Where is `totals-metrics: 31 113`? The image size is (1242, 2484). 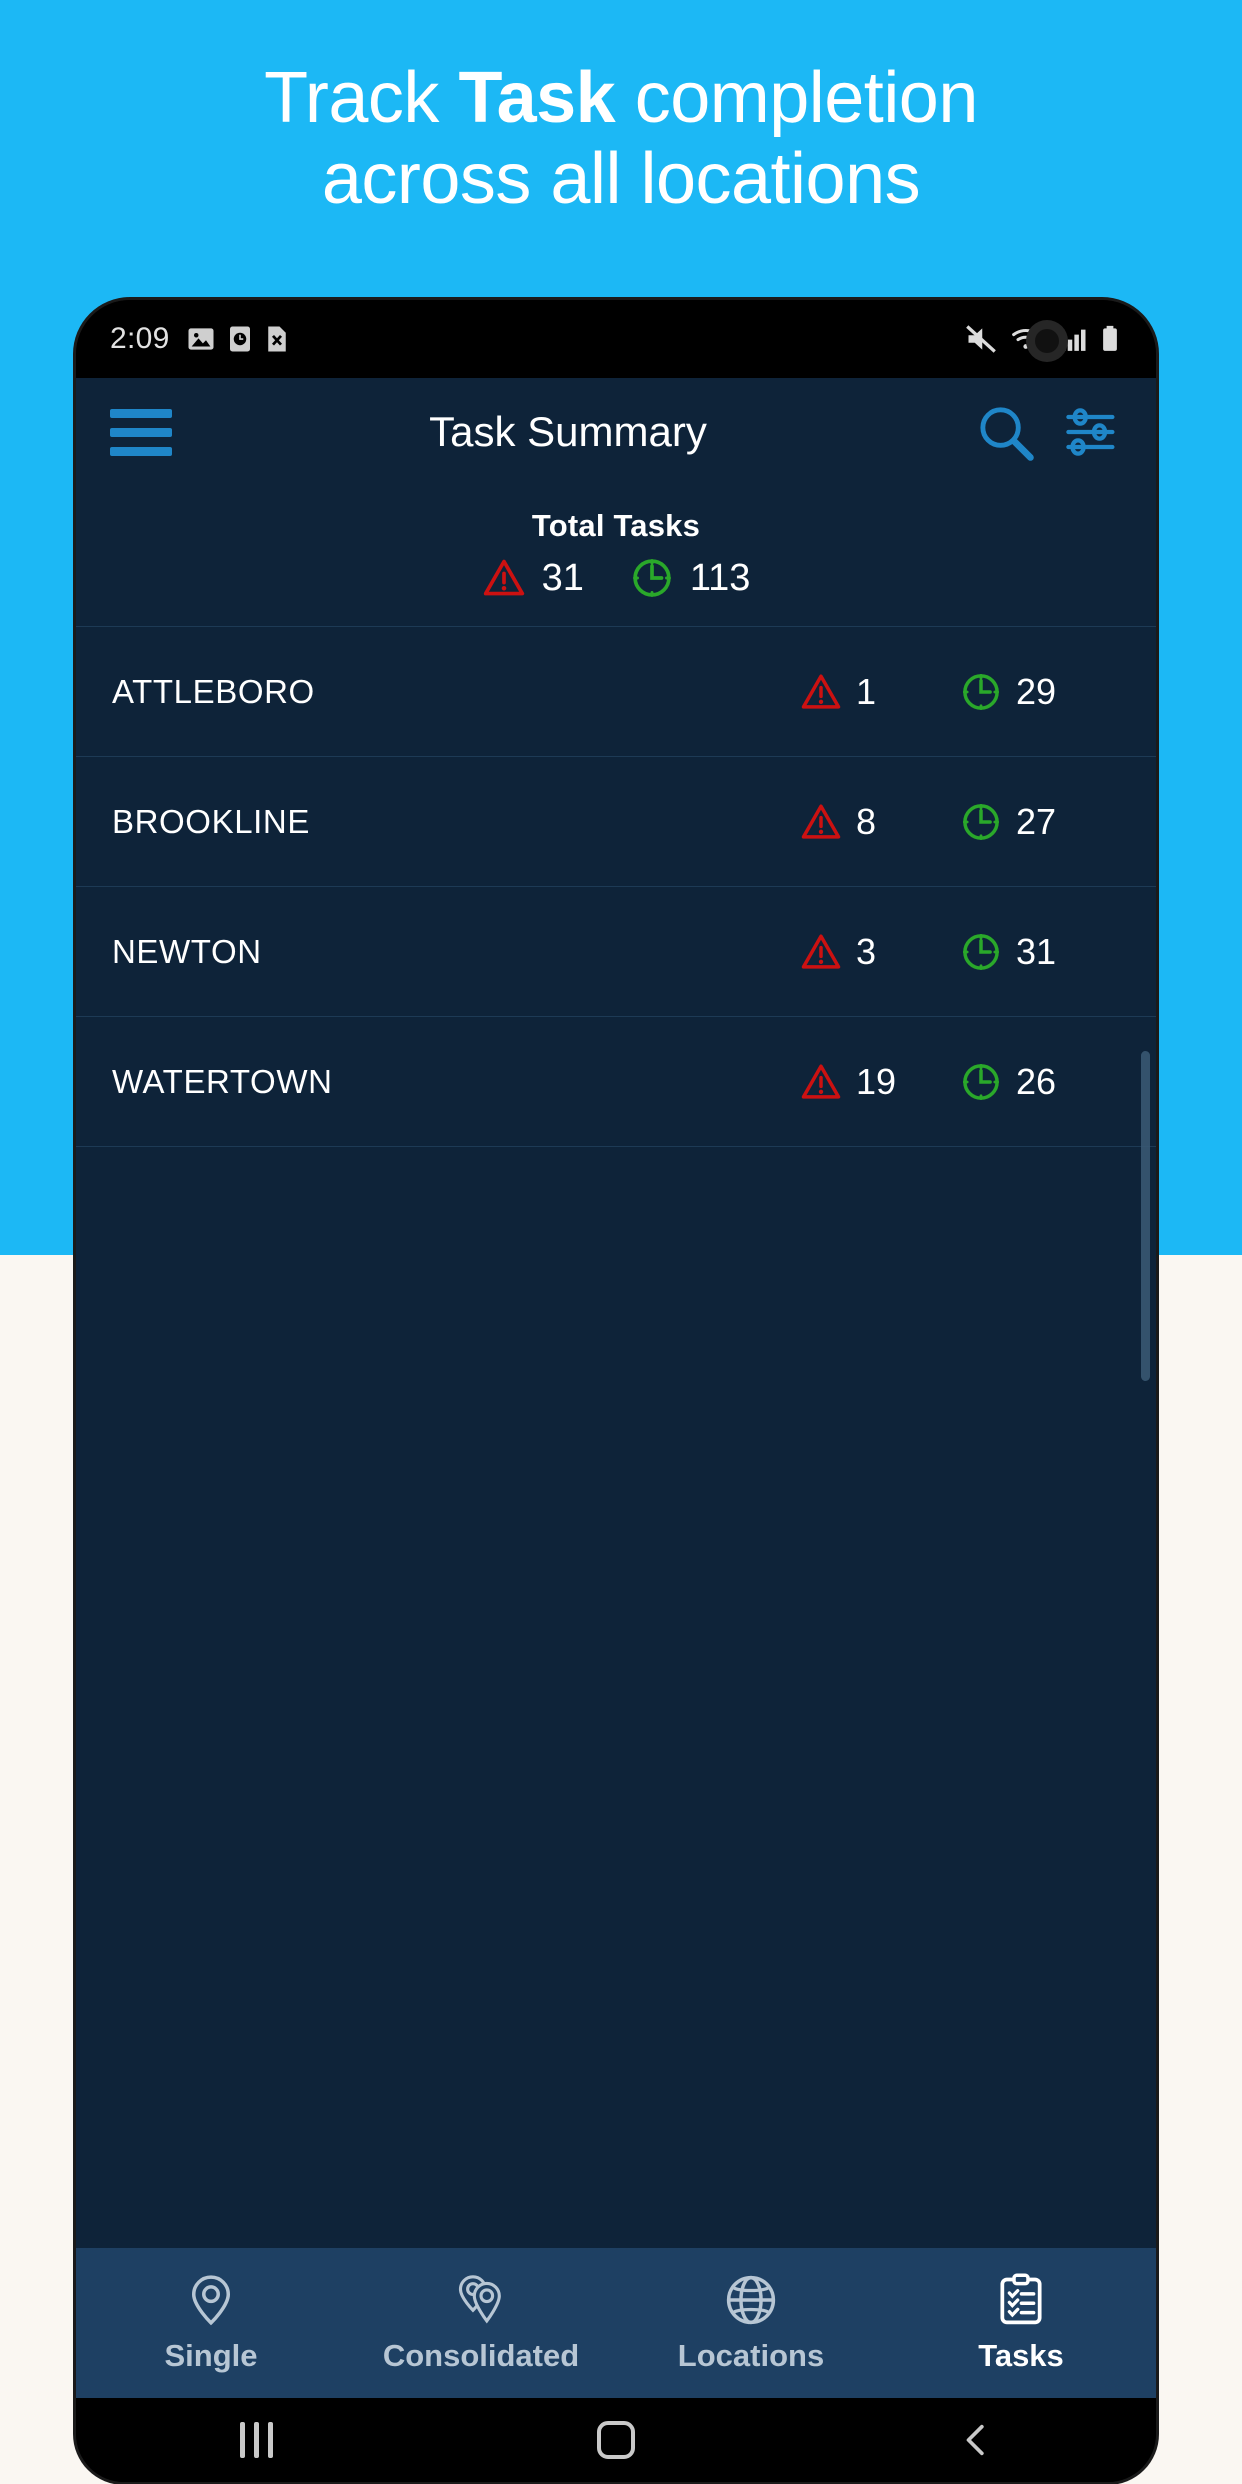 totals-metrics: 31 113 is located at coordinates (616, 578).